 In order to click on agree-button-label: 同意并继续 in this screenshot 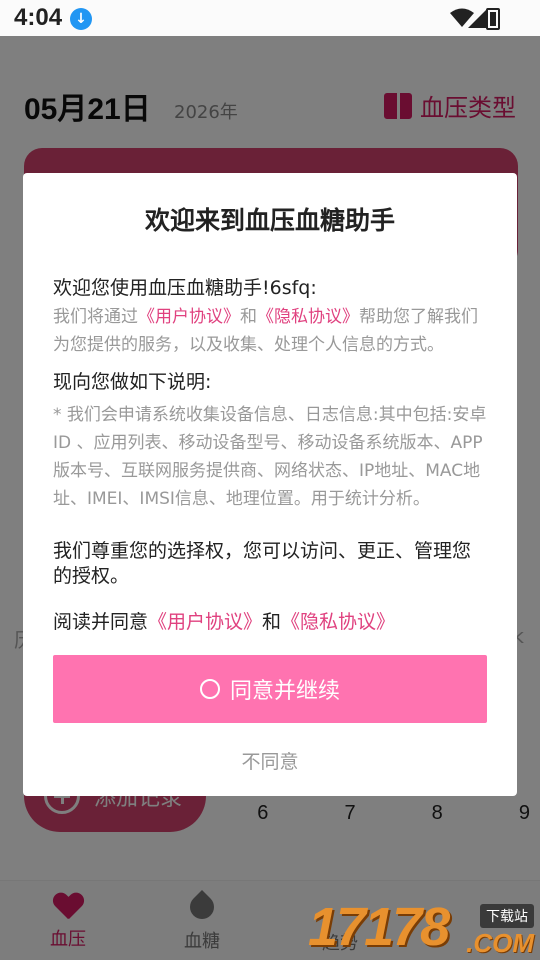, I will do `click(284, 691)`.